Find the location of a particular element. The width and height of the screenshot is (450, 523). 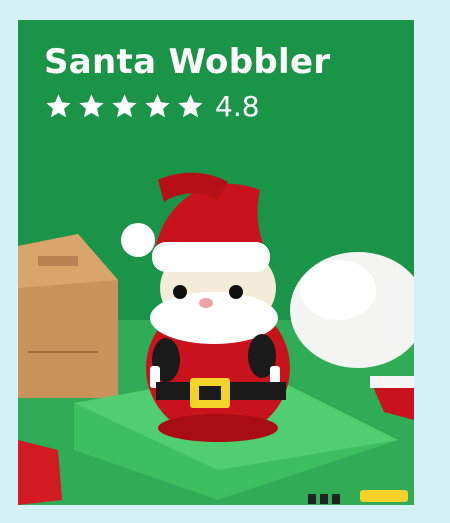

rating-value: 4.8 is located at coordinates (237, 106).